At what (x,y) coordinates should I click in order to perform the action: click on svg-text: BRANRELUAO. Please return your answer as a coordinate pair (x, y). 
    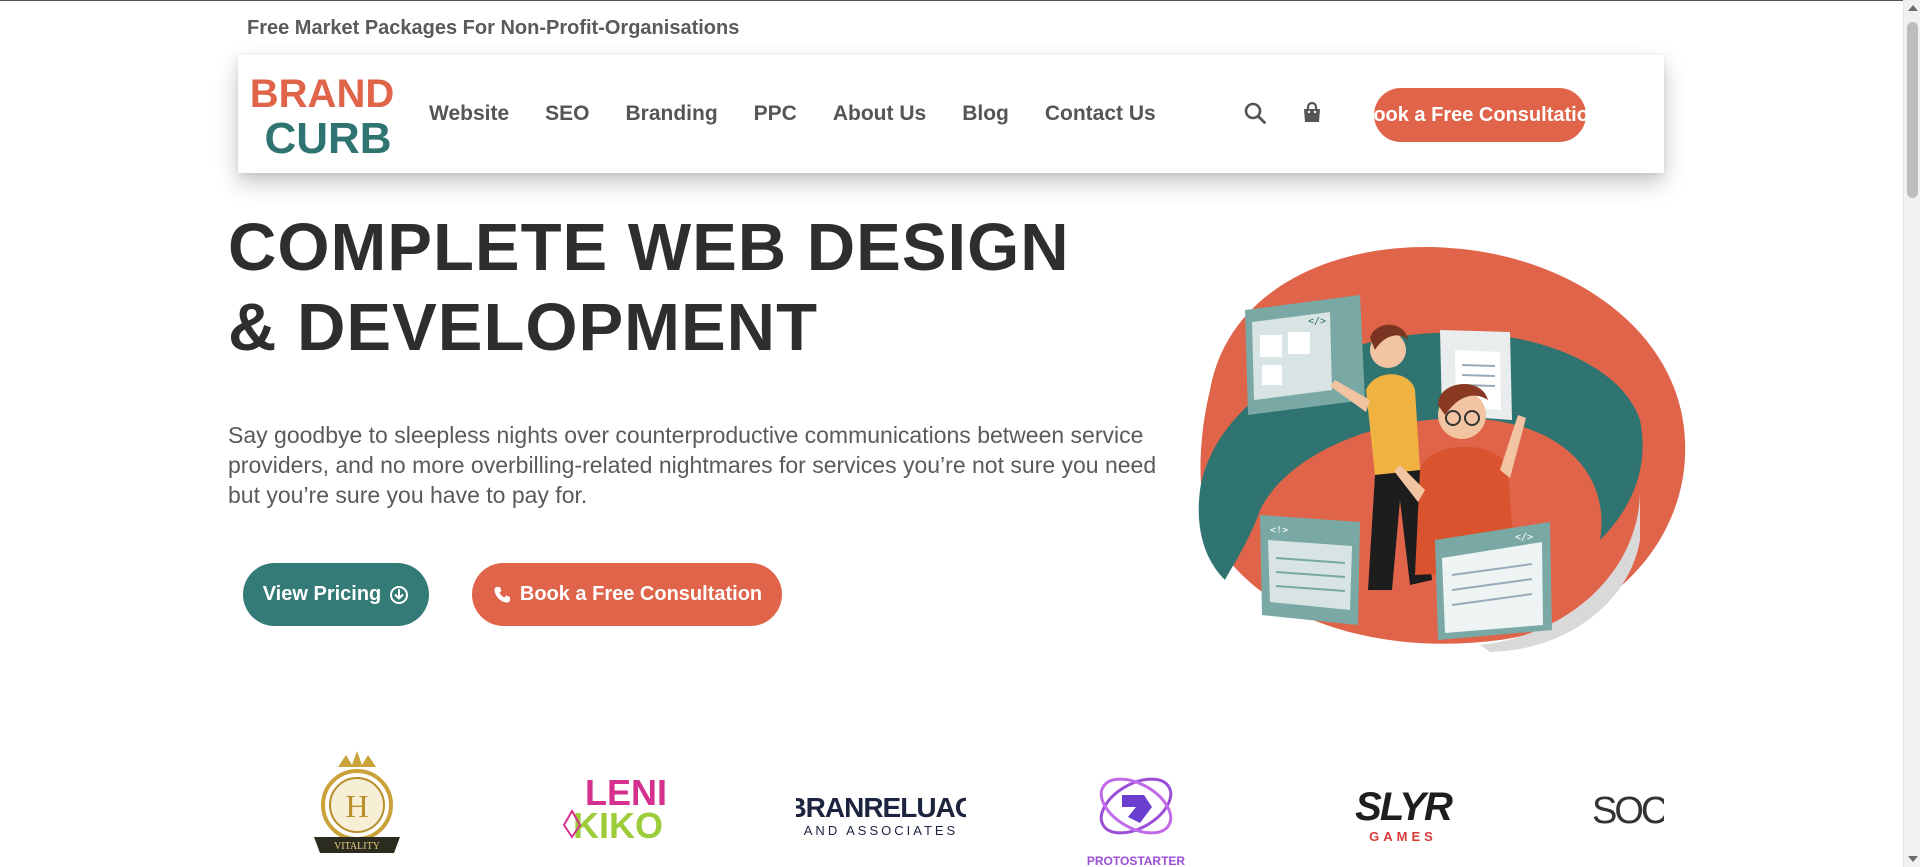
    Looking at the image, I should click on (881, 807).